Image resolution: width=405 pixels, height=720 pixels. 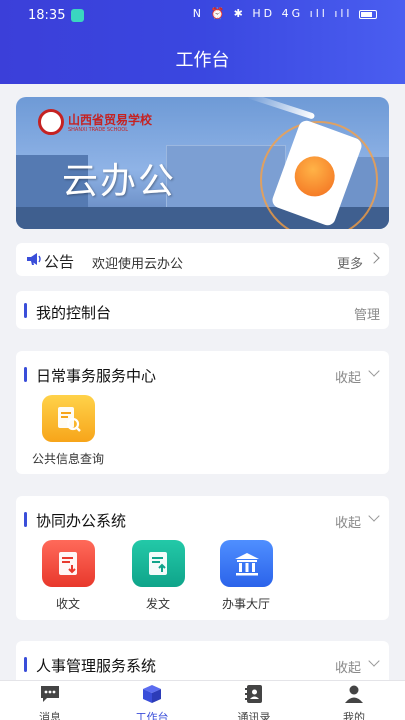 I want to click on daily-affairs-title: 日常事务服务中心, so click(x=96, y=376).